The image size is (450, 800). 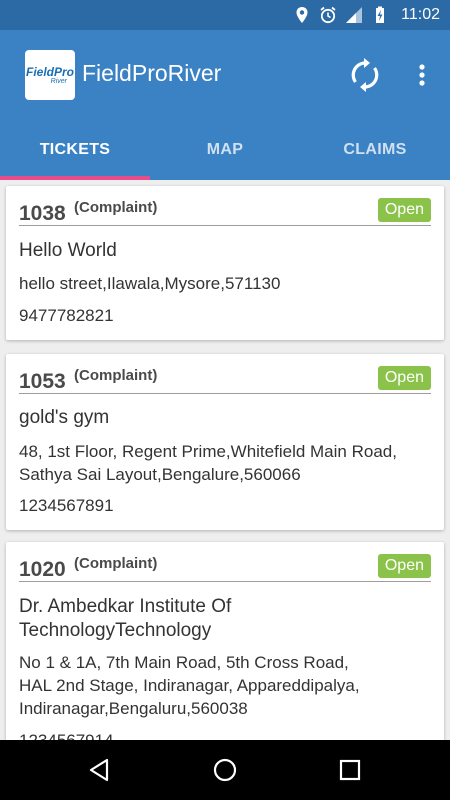 What do you see at coordinates (328, 15) in the screenshot?
I see `alarm-icon` at bounding box center [328, 15].